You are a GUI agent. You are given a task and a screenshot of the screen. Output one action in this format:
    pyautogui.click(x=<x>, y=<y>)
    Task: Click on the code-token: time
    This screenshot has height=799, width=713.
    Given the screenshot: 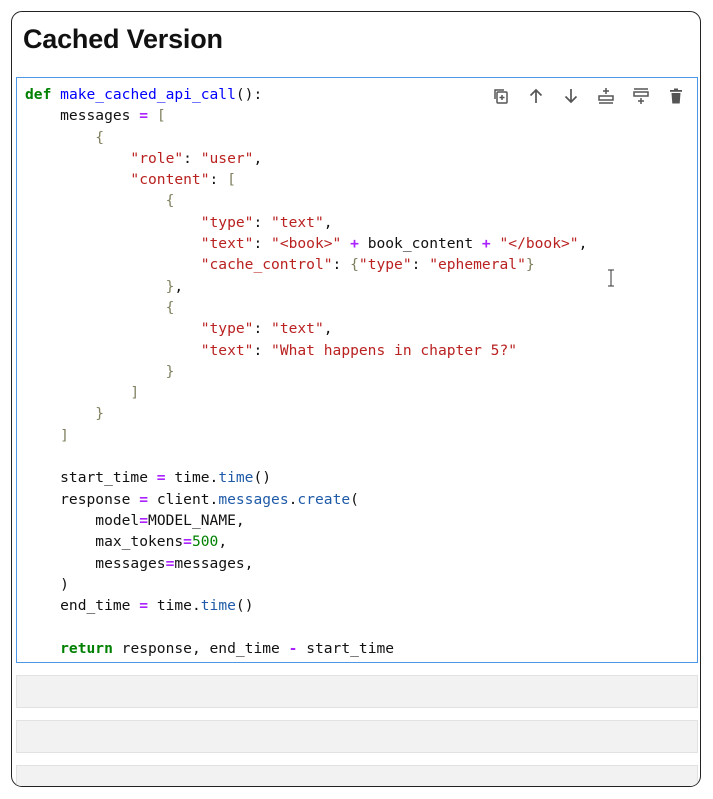 What is the action you would take?
    pyautogui.click(x=236, y=478)
    